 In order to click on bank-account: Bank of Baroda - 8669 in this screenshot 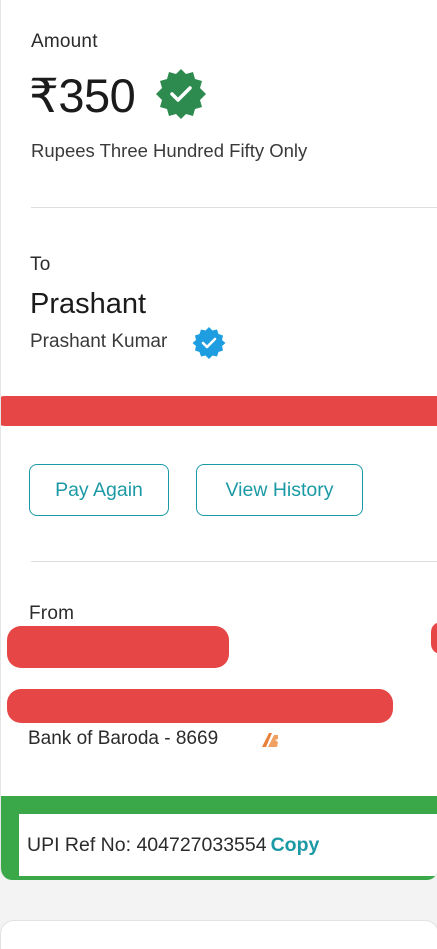, I will do `click(123, 738)`.